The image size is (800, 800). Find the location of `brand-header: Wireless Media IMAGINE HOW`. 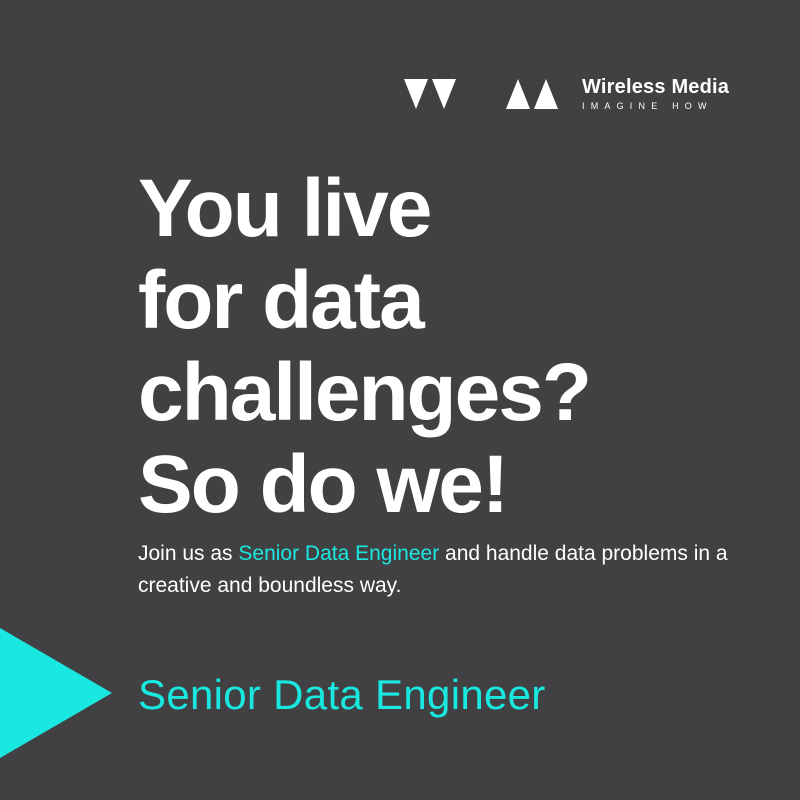

brand-header: Wireless Media IMAGINE HOW is located at coordinates (566, 94).